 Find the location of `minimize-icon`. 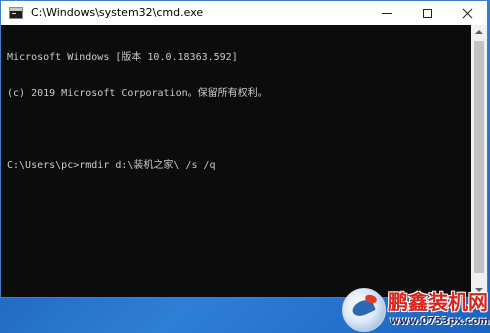

minimize-icon is located at coordinates (387, 13).